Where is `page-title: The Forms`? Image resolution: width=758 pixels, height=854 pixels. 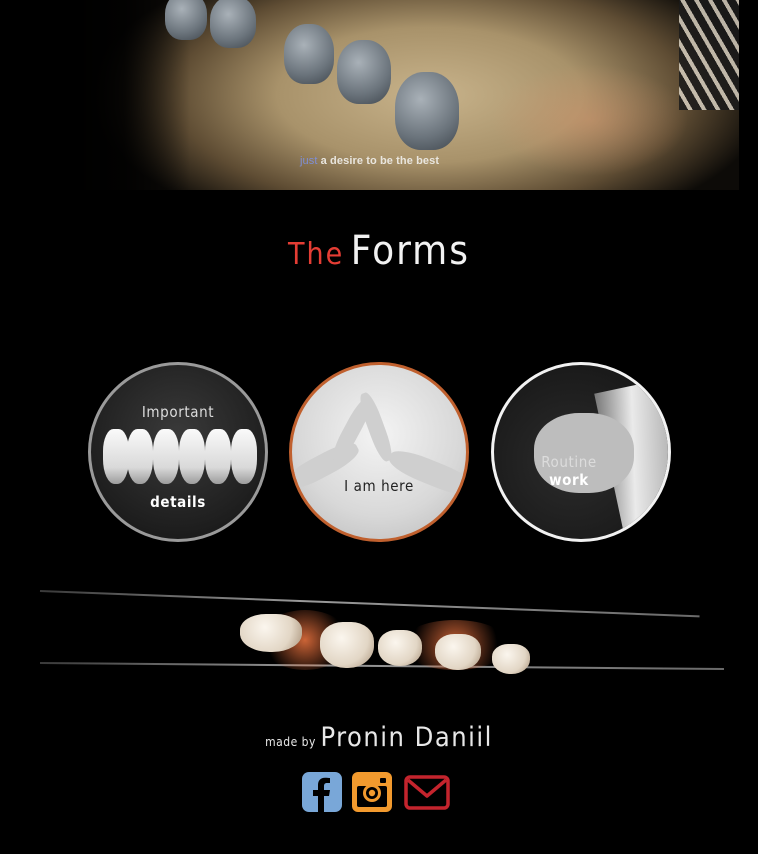
page-title: The Forms is located at coordinates (379, 251).